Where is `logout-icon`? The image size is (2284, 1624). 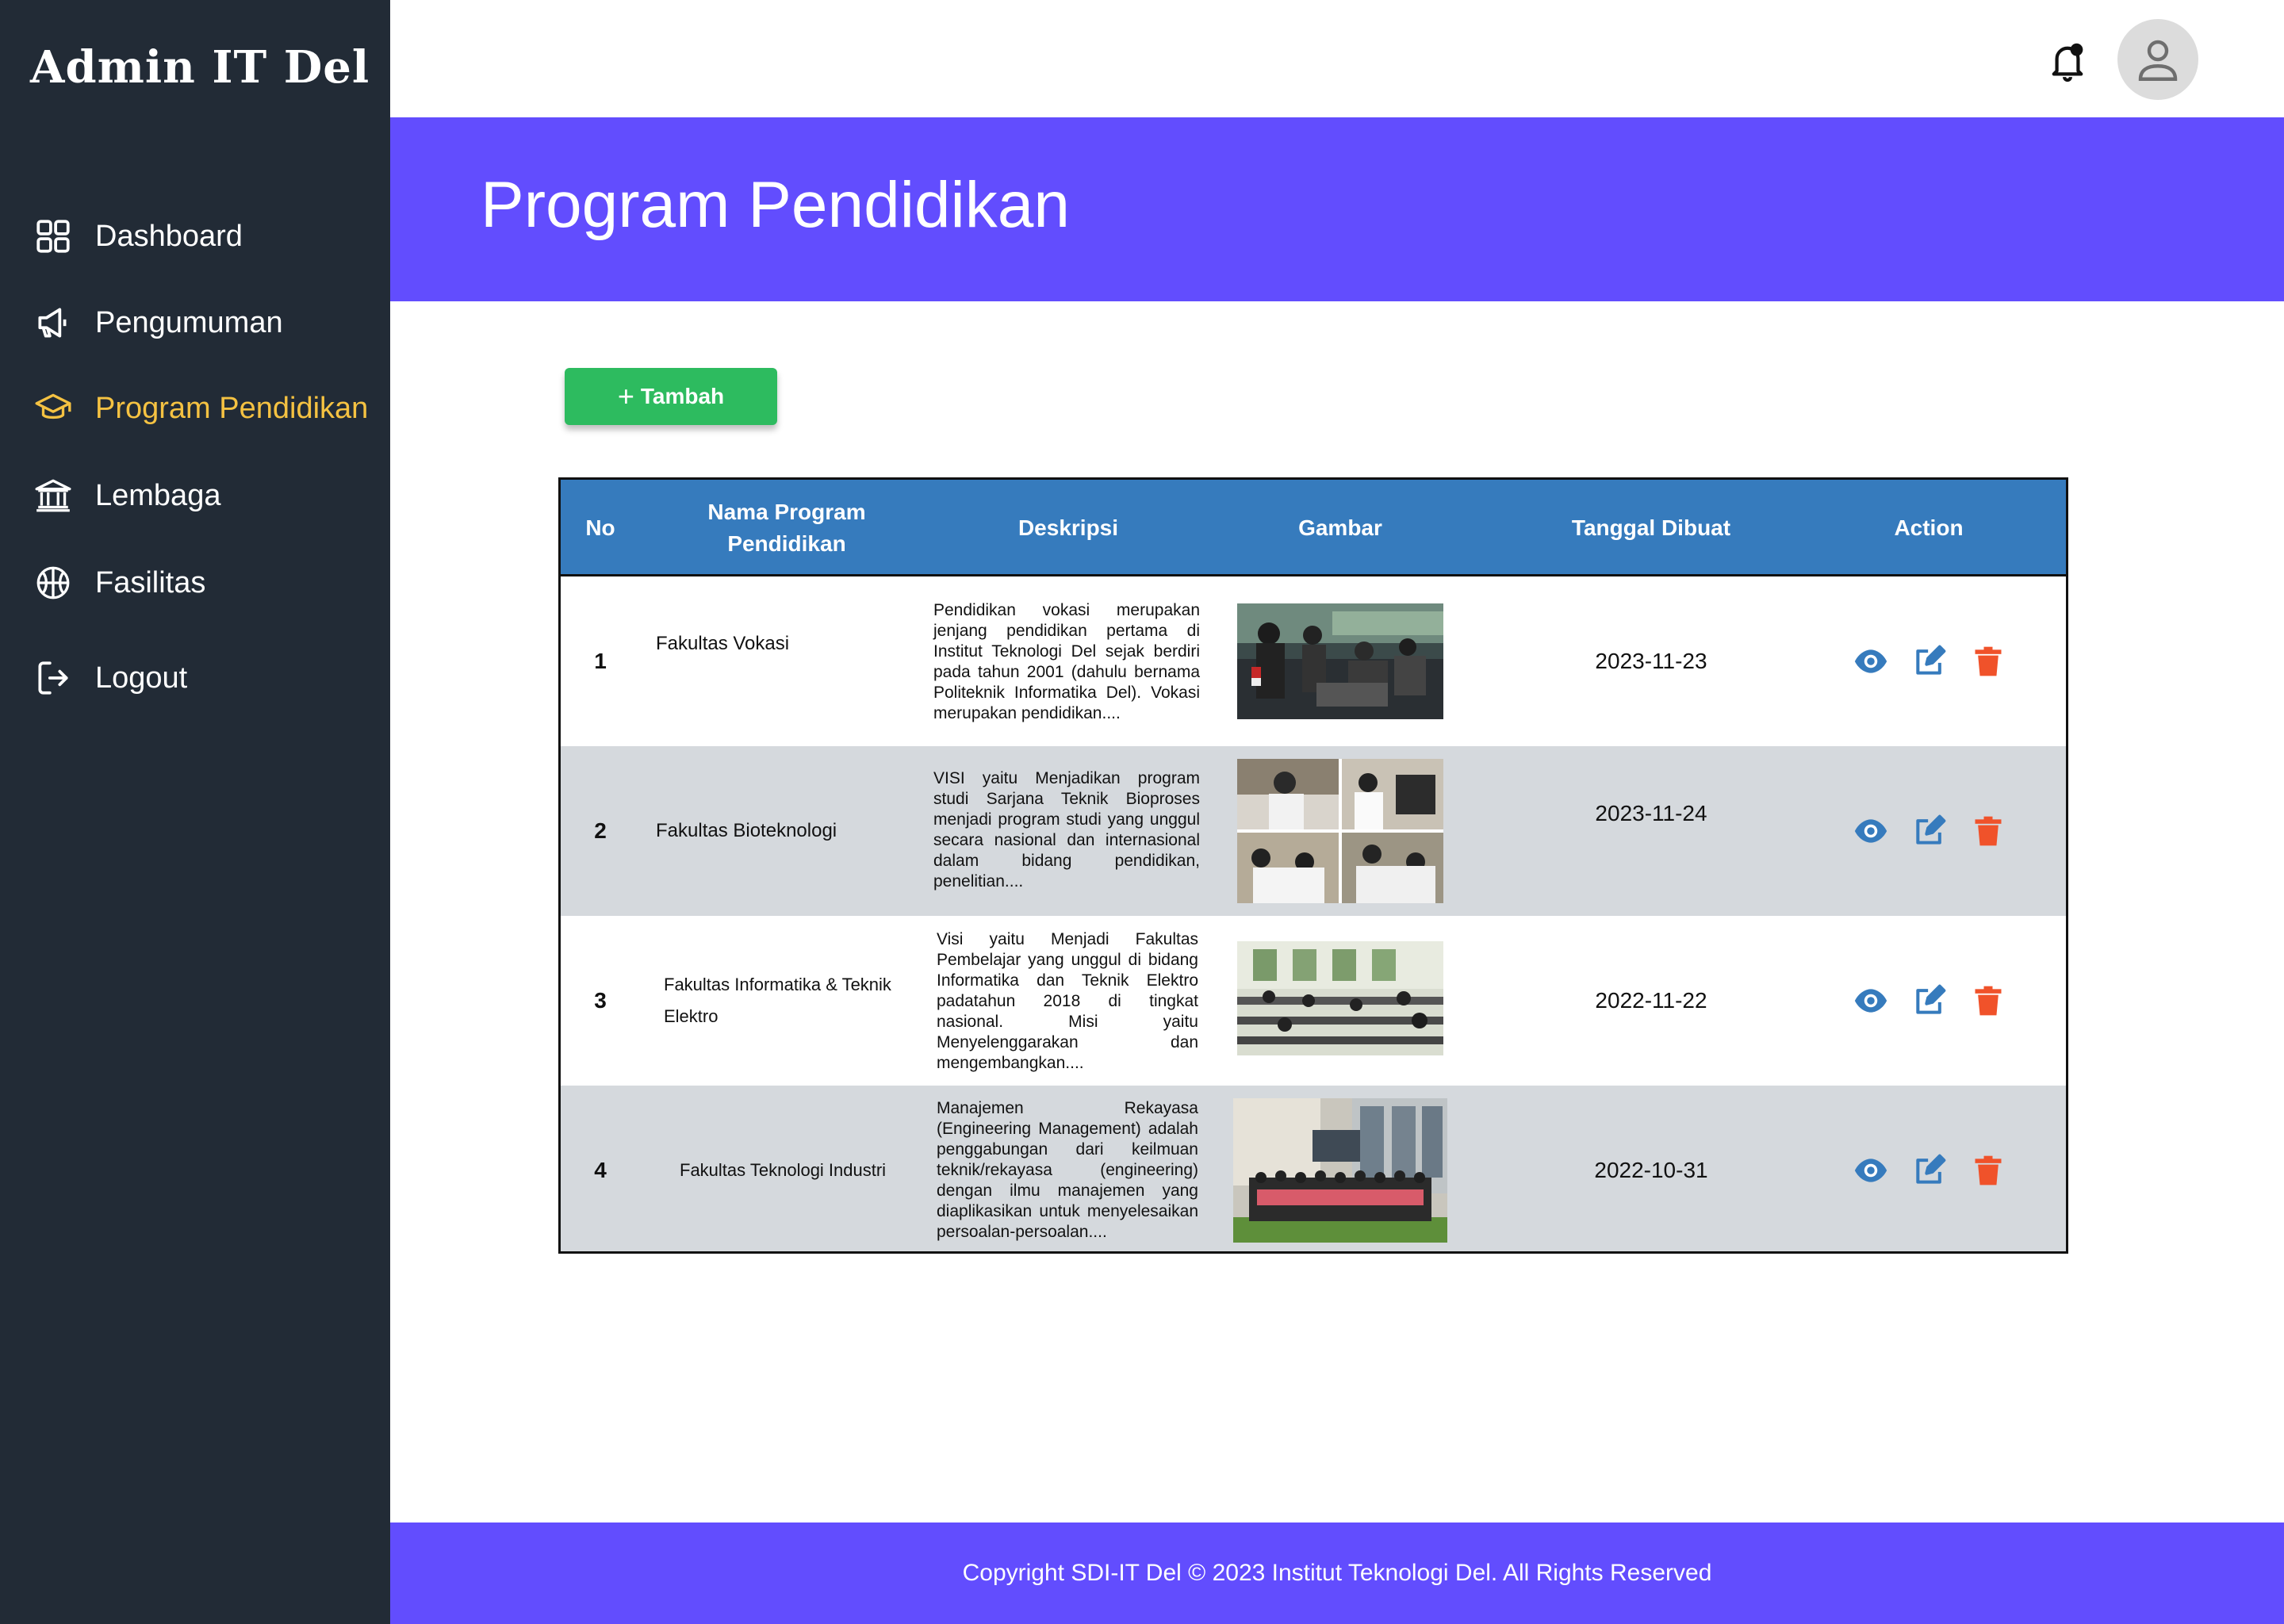
logout-icon is located at coordinates (53, 678).